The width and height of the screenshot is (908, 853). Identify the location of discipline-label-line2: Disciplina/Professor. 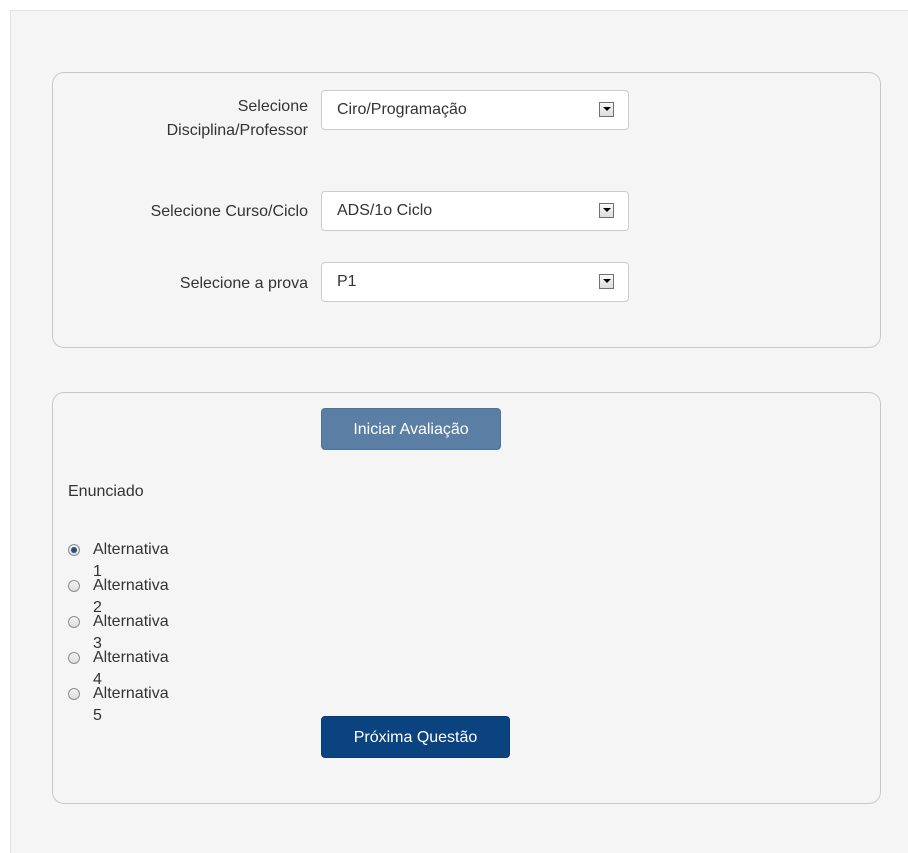
(237, 130).